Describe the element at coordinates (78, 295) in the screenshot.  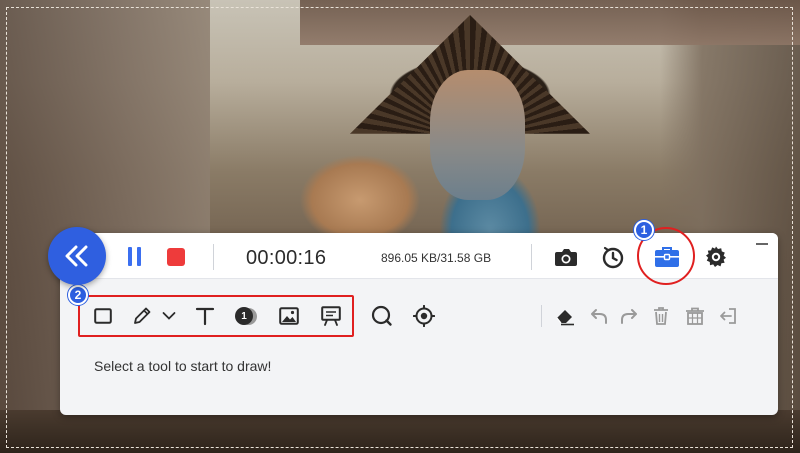
I see `step-badge-2: 2` at that location.